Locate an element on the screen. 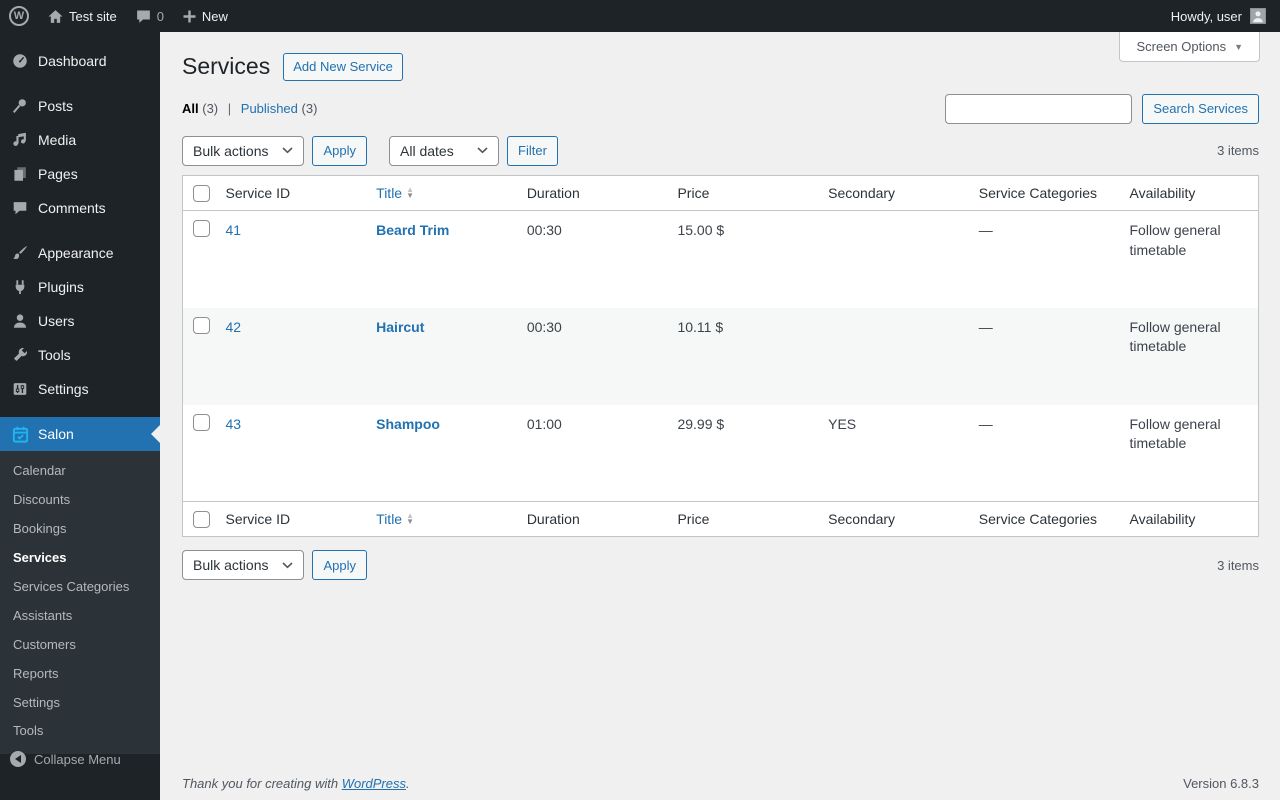 This screenshot has width=1280, height=800. sidebar-item-appearance: Appearance is located at coordinates (80, 253).